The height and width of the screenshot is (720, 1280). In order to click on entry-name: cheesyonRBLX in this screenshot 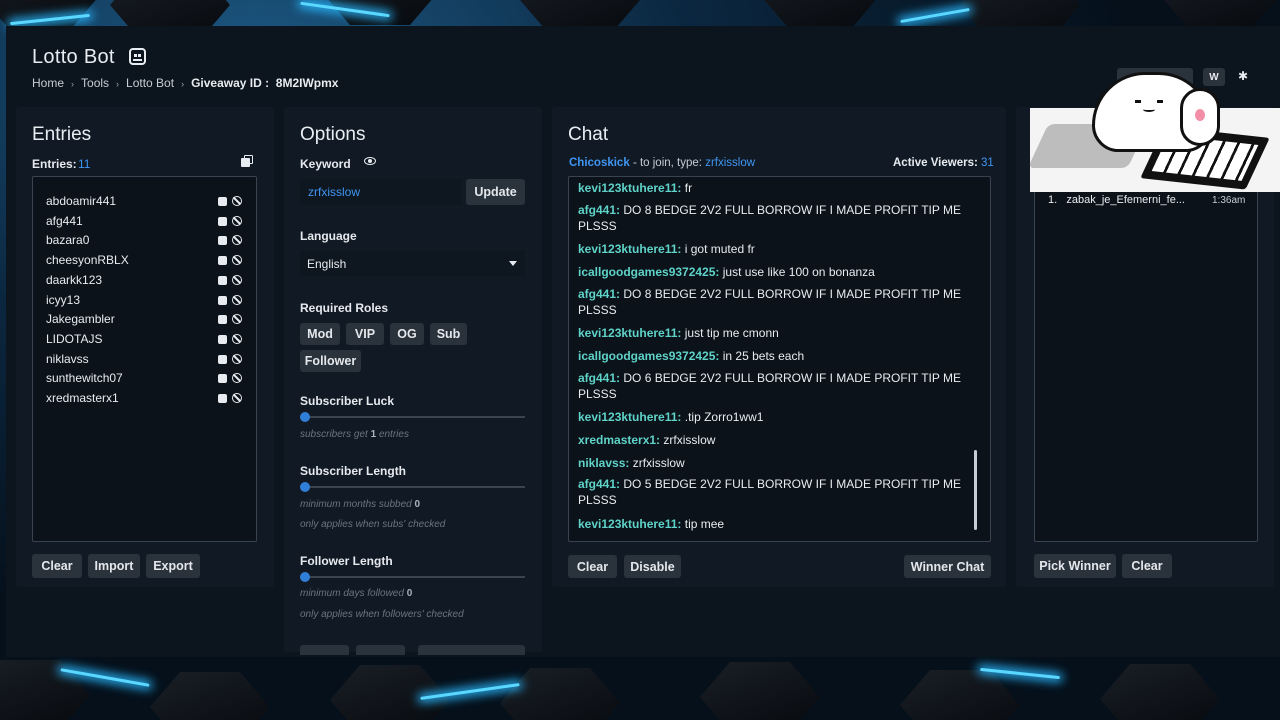, I will do `click(87, 260)`.